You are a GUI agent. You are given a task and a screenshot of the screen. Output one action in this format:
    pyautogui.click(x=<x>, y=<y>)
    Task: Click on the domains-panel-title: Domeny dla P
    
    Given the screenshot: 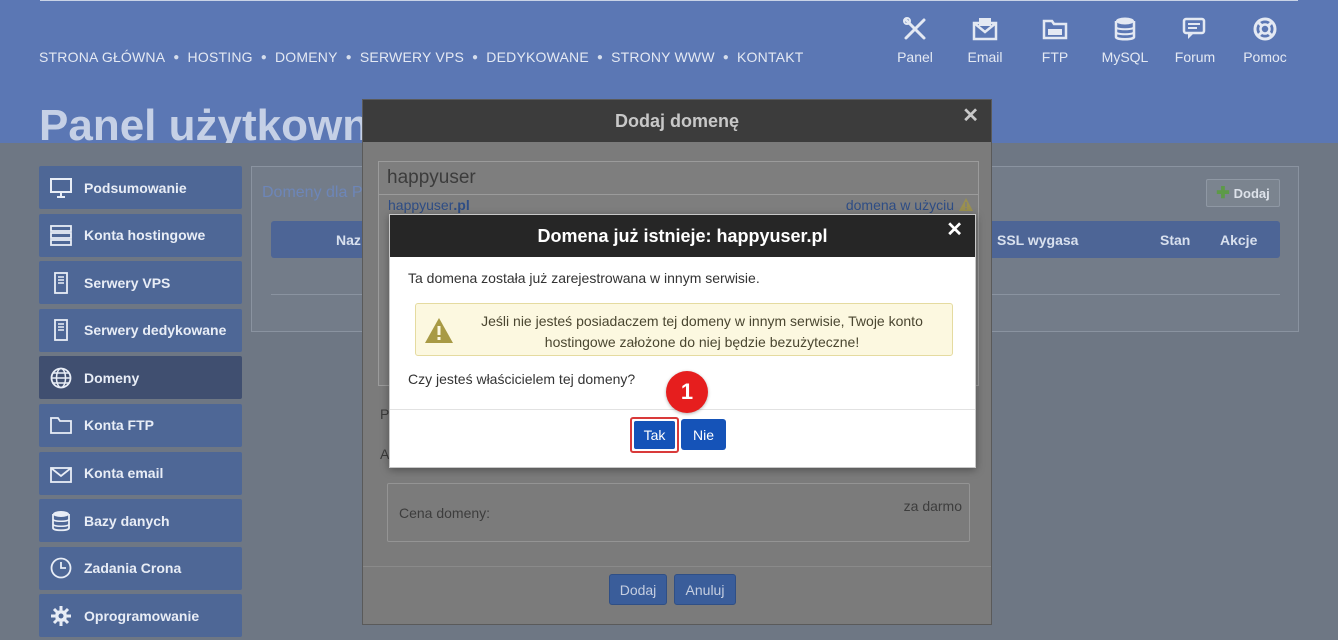 What is the action you would take?
    pyautogui.click(x=312, y=192)
    